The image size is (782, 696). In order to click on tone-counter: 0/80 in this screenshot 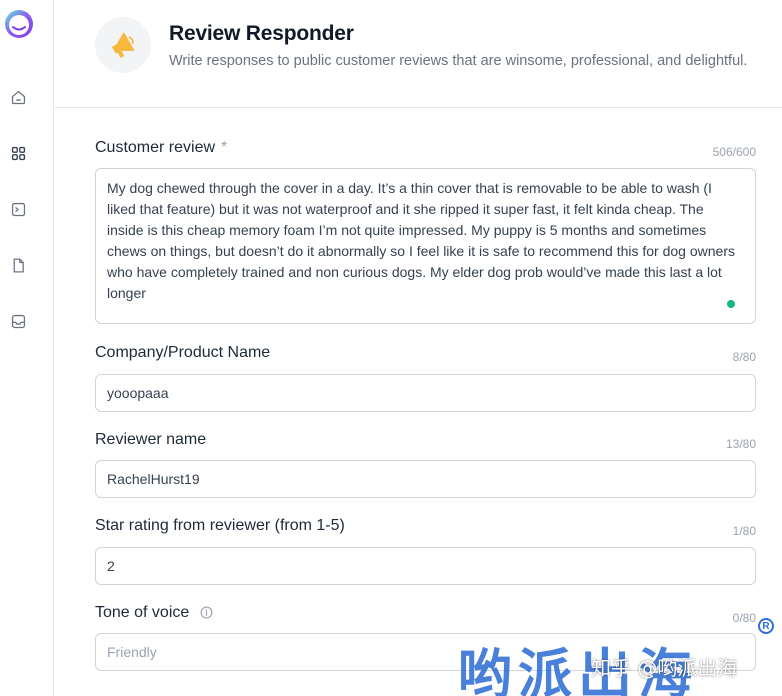, I will do `click(744, 618)`.